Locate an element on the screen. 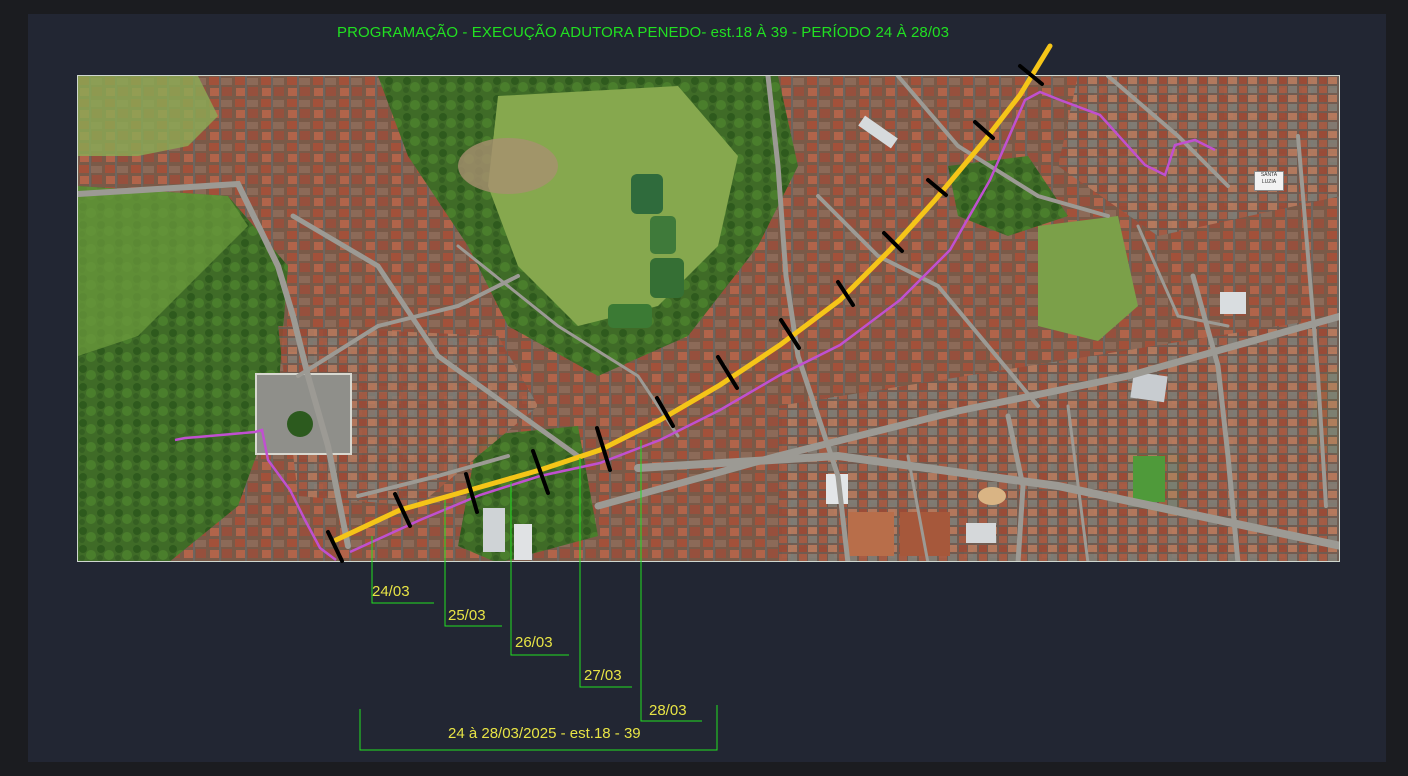  date-label-2803: 28/03 is located at coordinates (668, 710).